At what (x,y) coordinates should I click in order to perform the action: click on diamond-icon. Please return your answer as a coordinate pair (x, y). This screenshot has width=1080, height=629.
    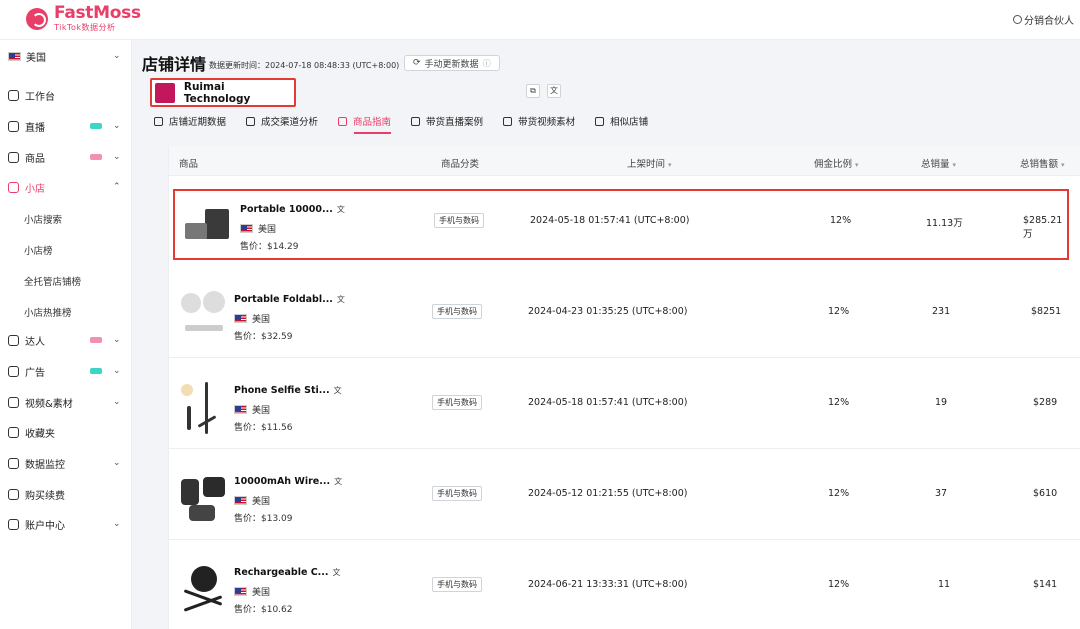
    Looking at the image, I should click on (13, 494).